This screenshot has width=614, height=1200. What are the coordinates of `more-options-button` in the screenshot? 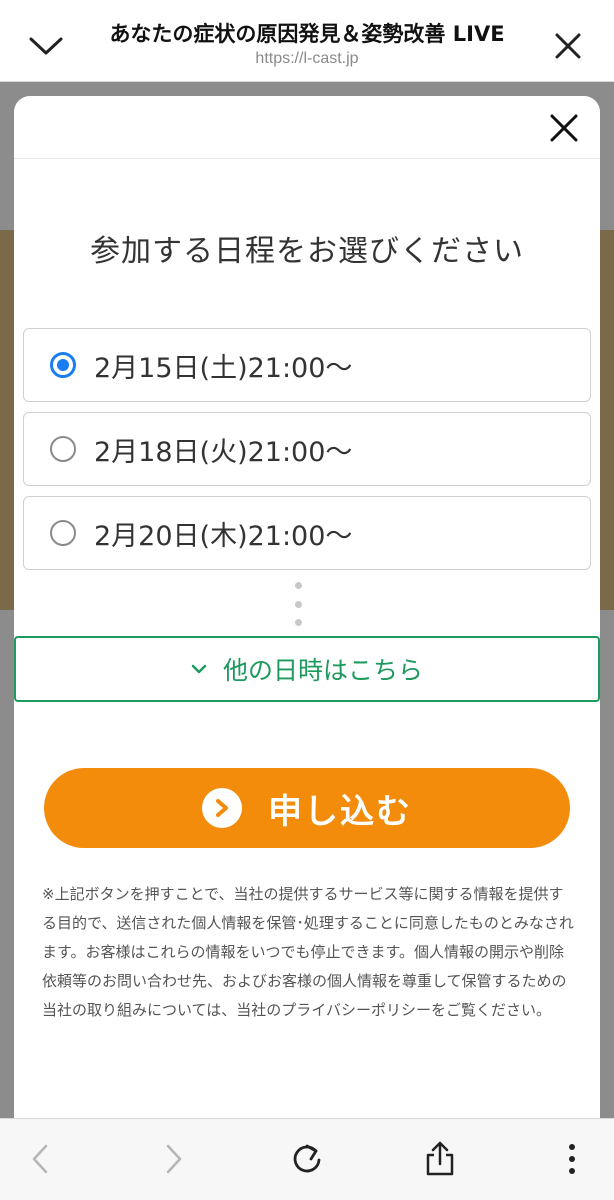 It's located at (572, 1159).